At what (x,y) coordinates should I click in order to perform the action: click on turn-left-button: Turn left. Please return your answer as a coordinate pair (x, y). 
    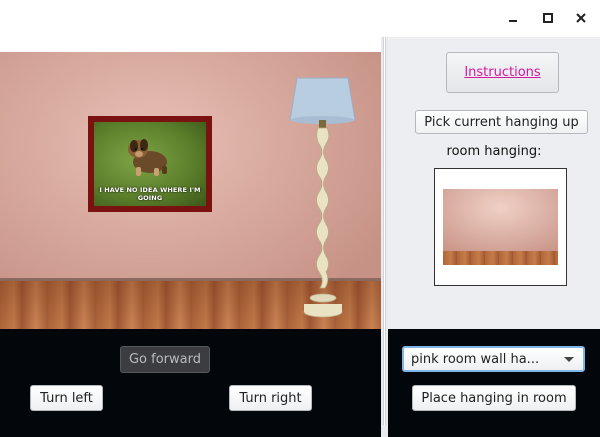
    Looking at the image, I should click on (66, 398).